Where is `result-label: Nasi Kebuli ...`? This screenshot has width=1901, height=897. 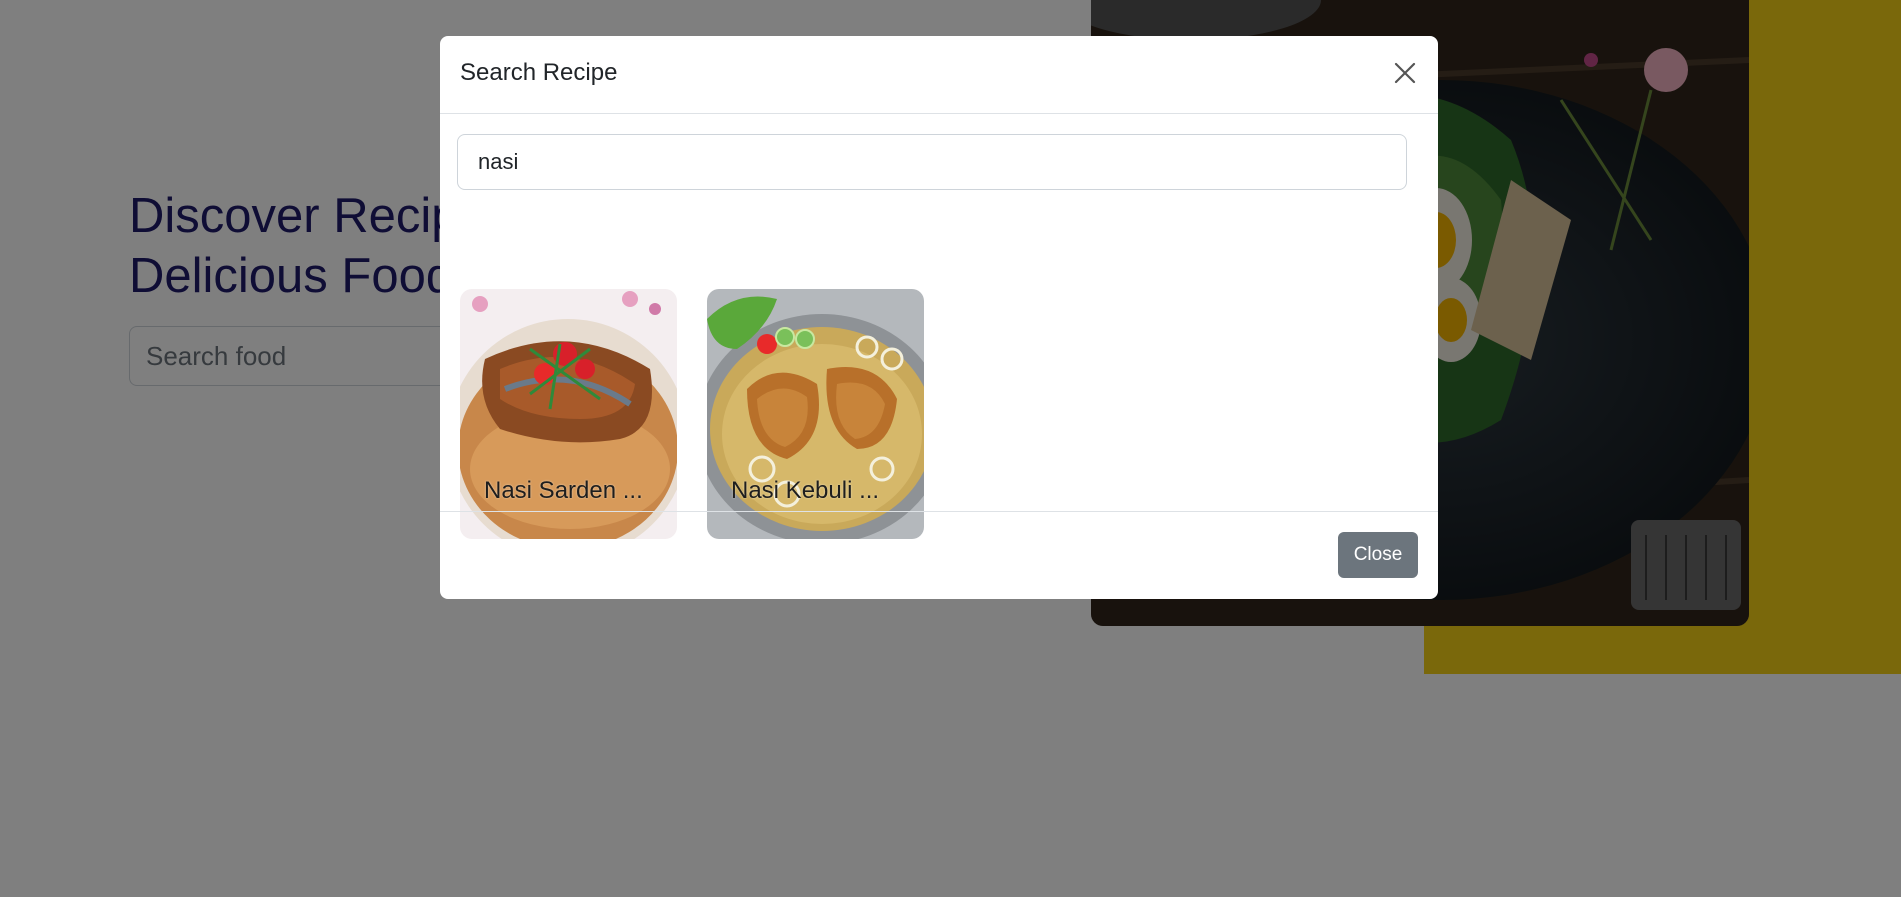 result-label: Nasi Kebuli ... is located at coordinates (805, 490).